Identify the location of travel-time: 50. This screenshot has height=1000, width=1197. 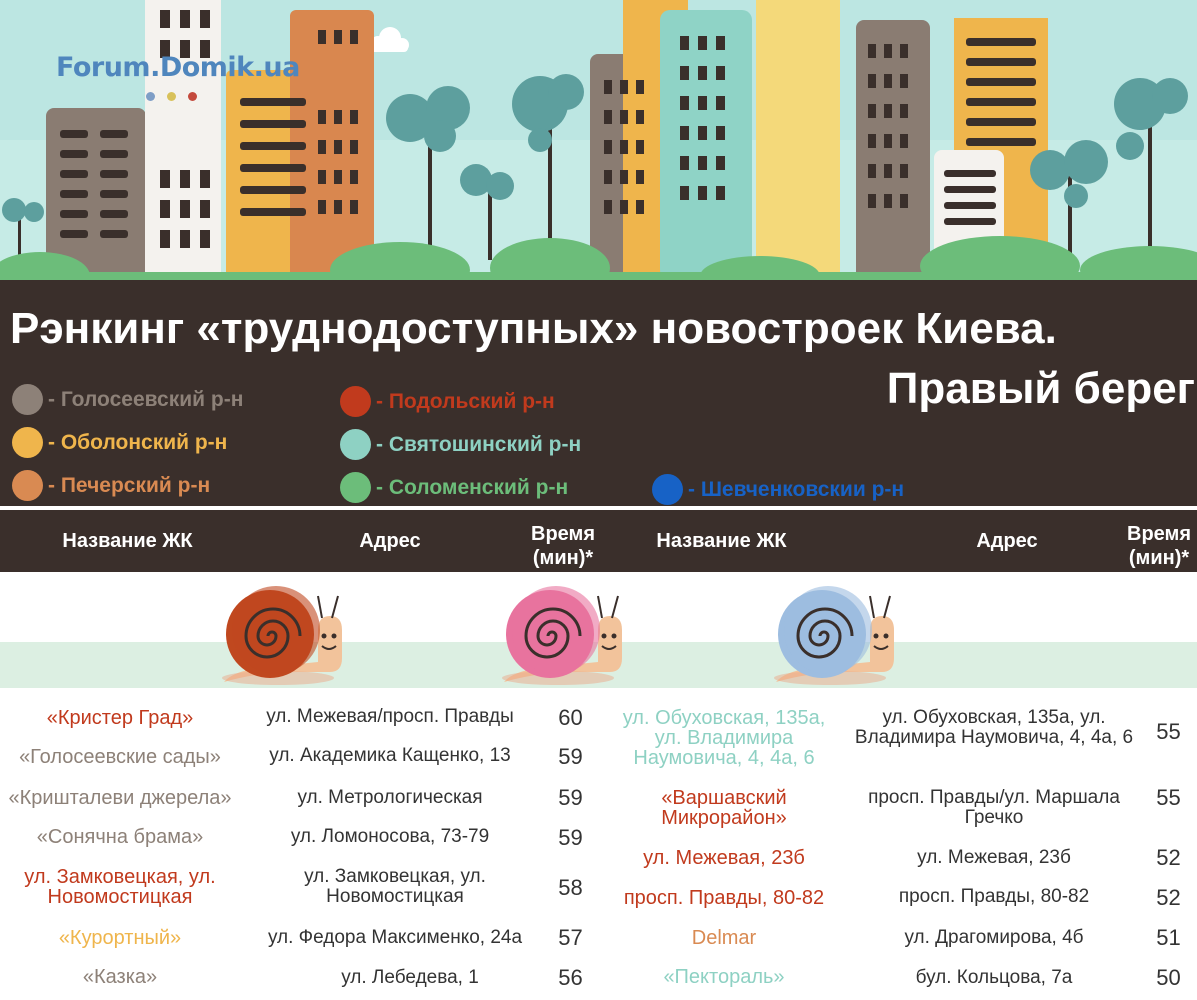
(1168, 977).